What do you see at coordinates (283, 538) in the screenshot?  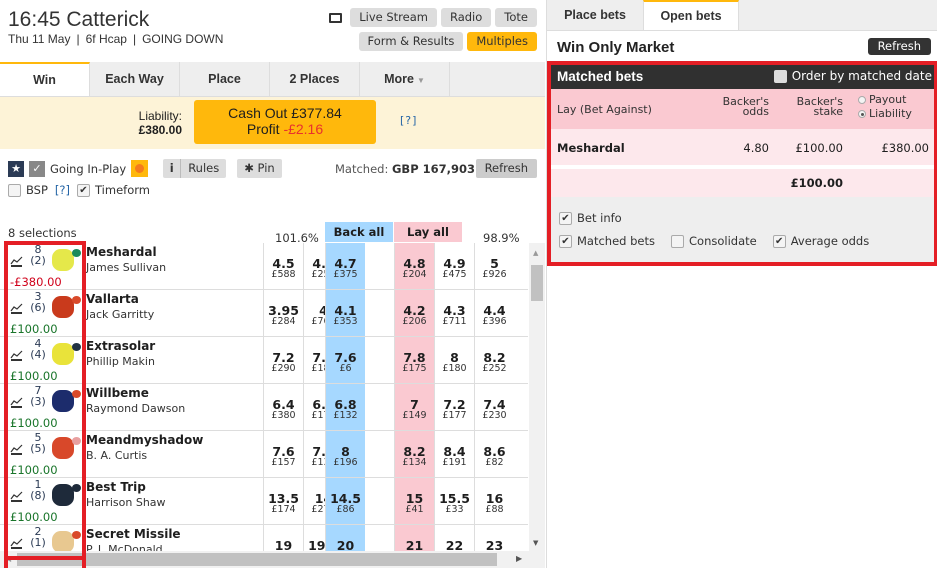 I see `odds-cell-back-3: 19` at bounding box center [283, 538].